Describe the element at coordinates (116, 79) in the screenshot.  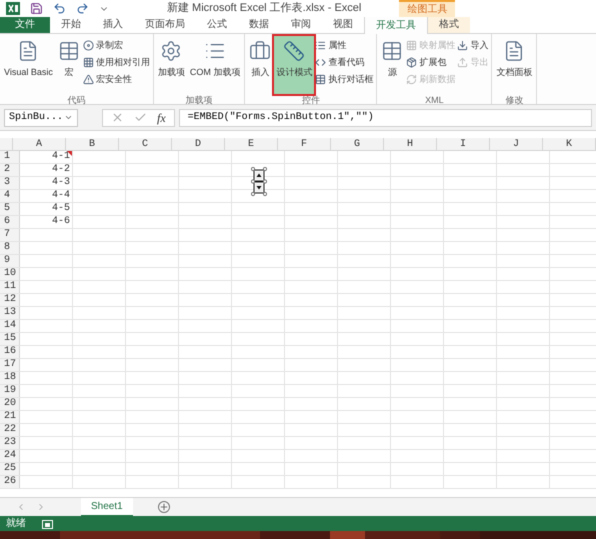
I see `ribbon-small-button: 宏安全性` at that location.